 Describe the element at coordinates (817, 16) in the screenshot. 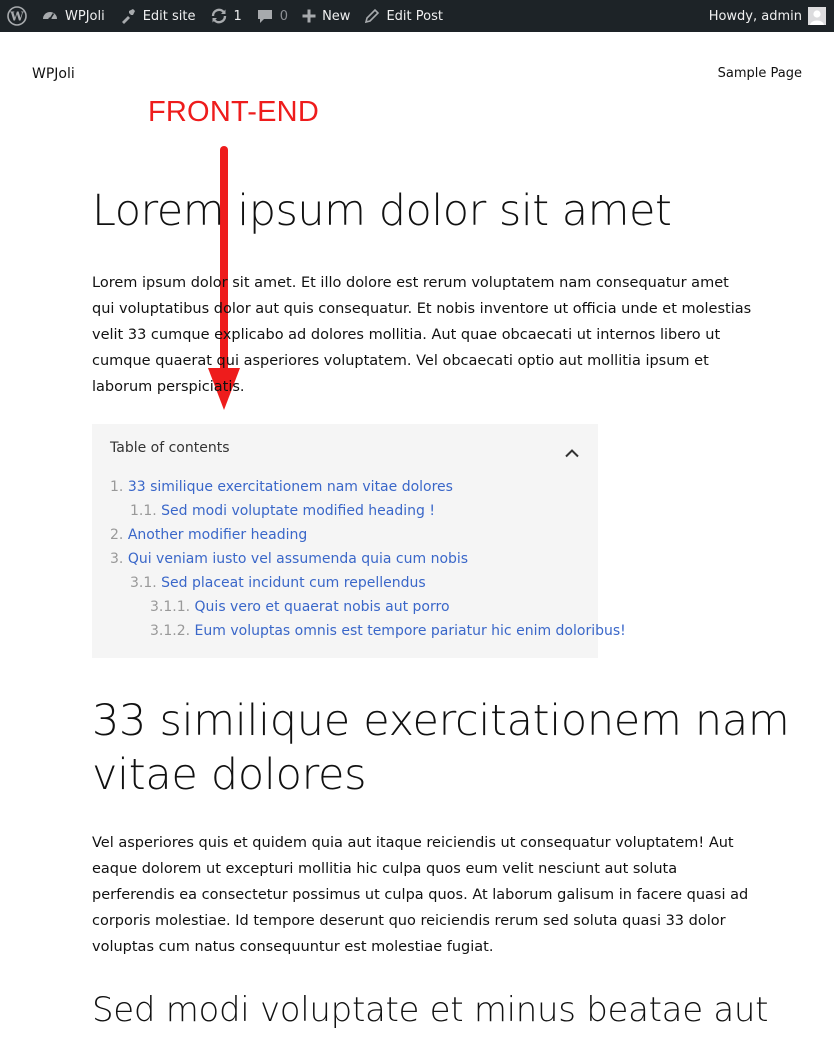

I see `avatar-icon` at that location.